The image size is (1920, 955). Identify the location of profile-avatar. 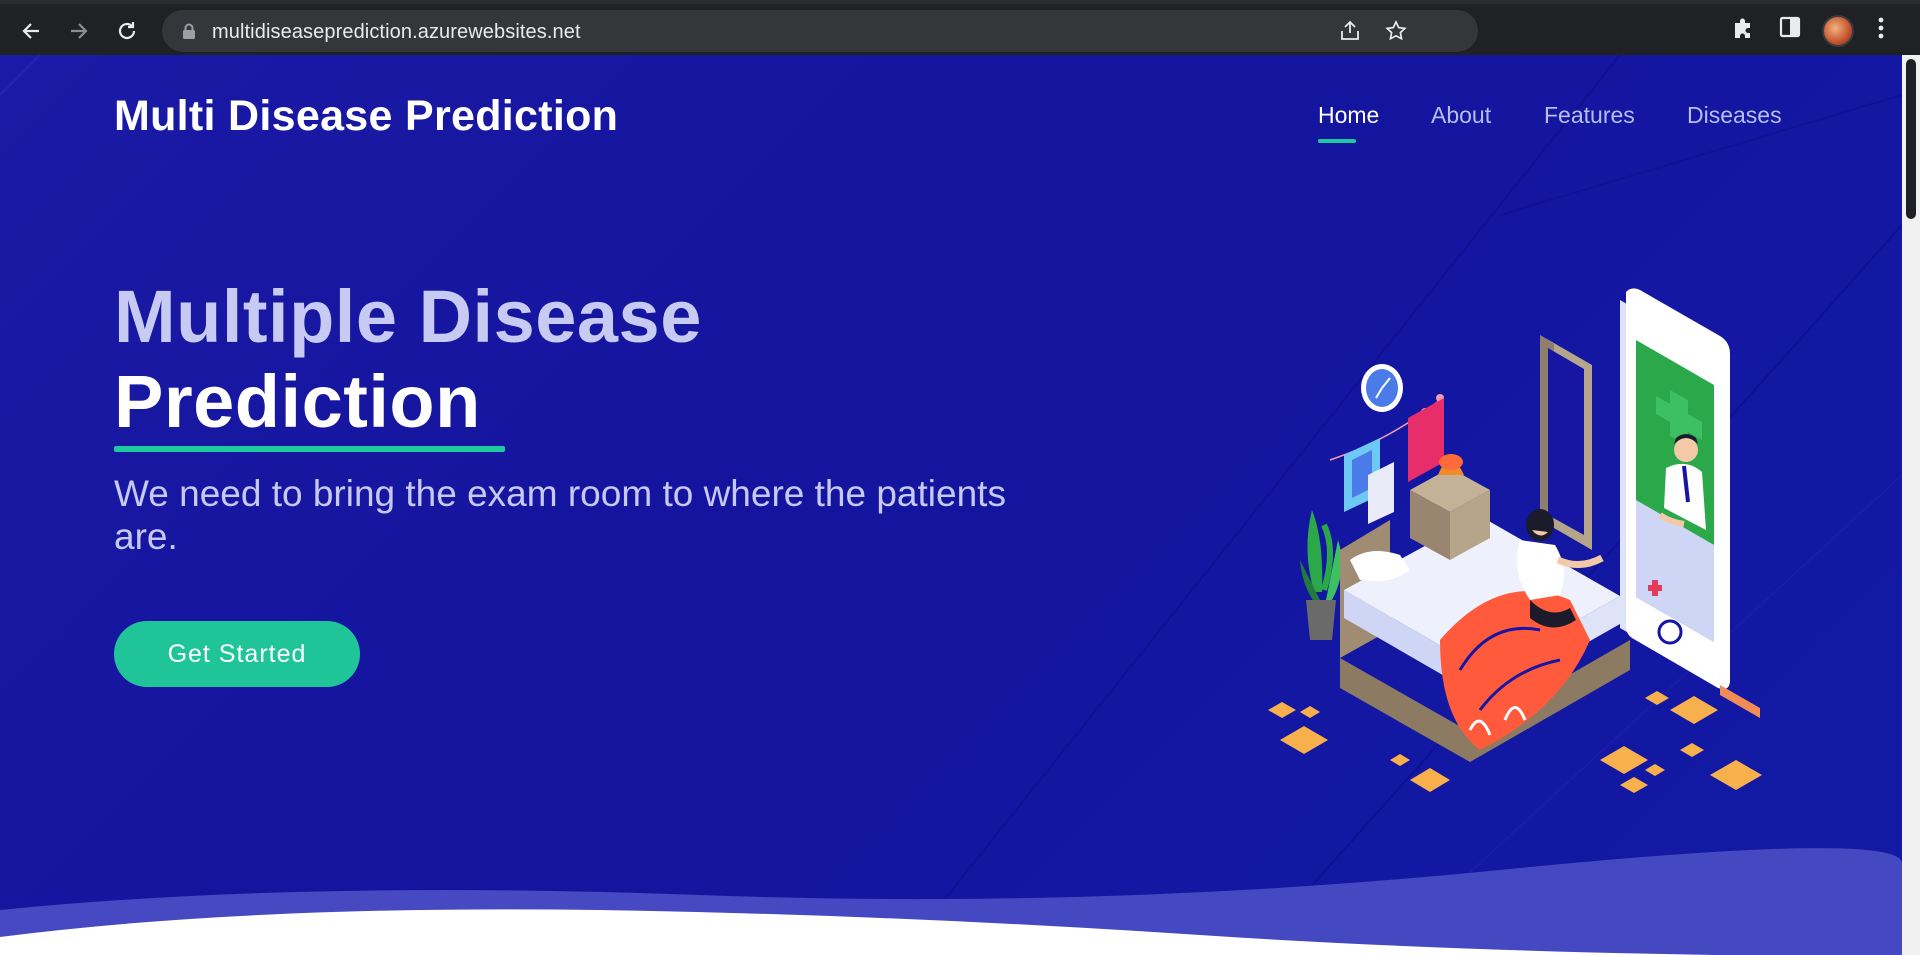
(1838, 31).